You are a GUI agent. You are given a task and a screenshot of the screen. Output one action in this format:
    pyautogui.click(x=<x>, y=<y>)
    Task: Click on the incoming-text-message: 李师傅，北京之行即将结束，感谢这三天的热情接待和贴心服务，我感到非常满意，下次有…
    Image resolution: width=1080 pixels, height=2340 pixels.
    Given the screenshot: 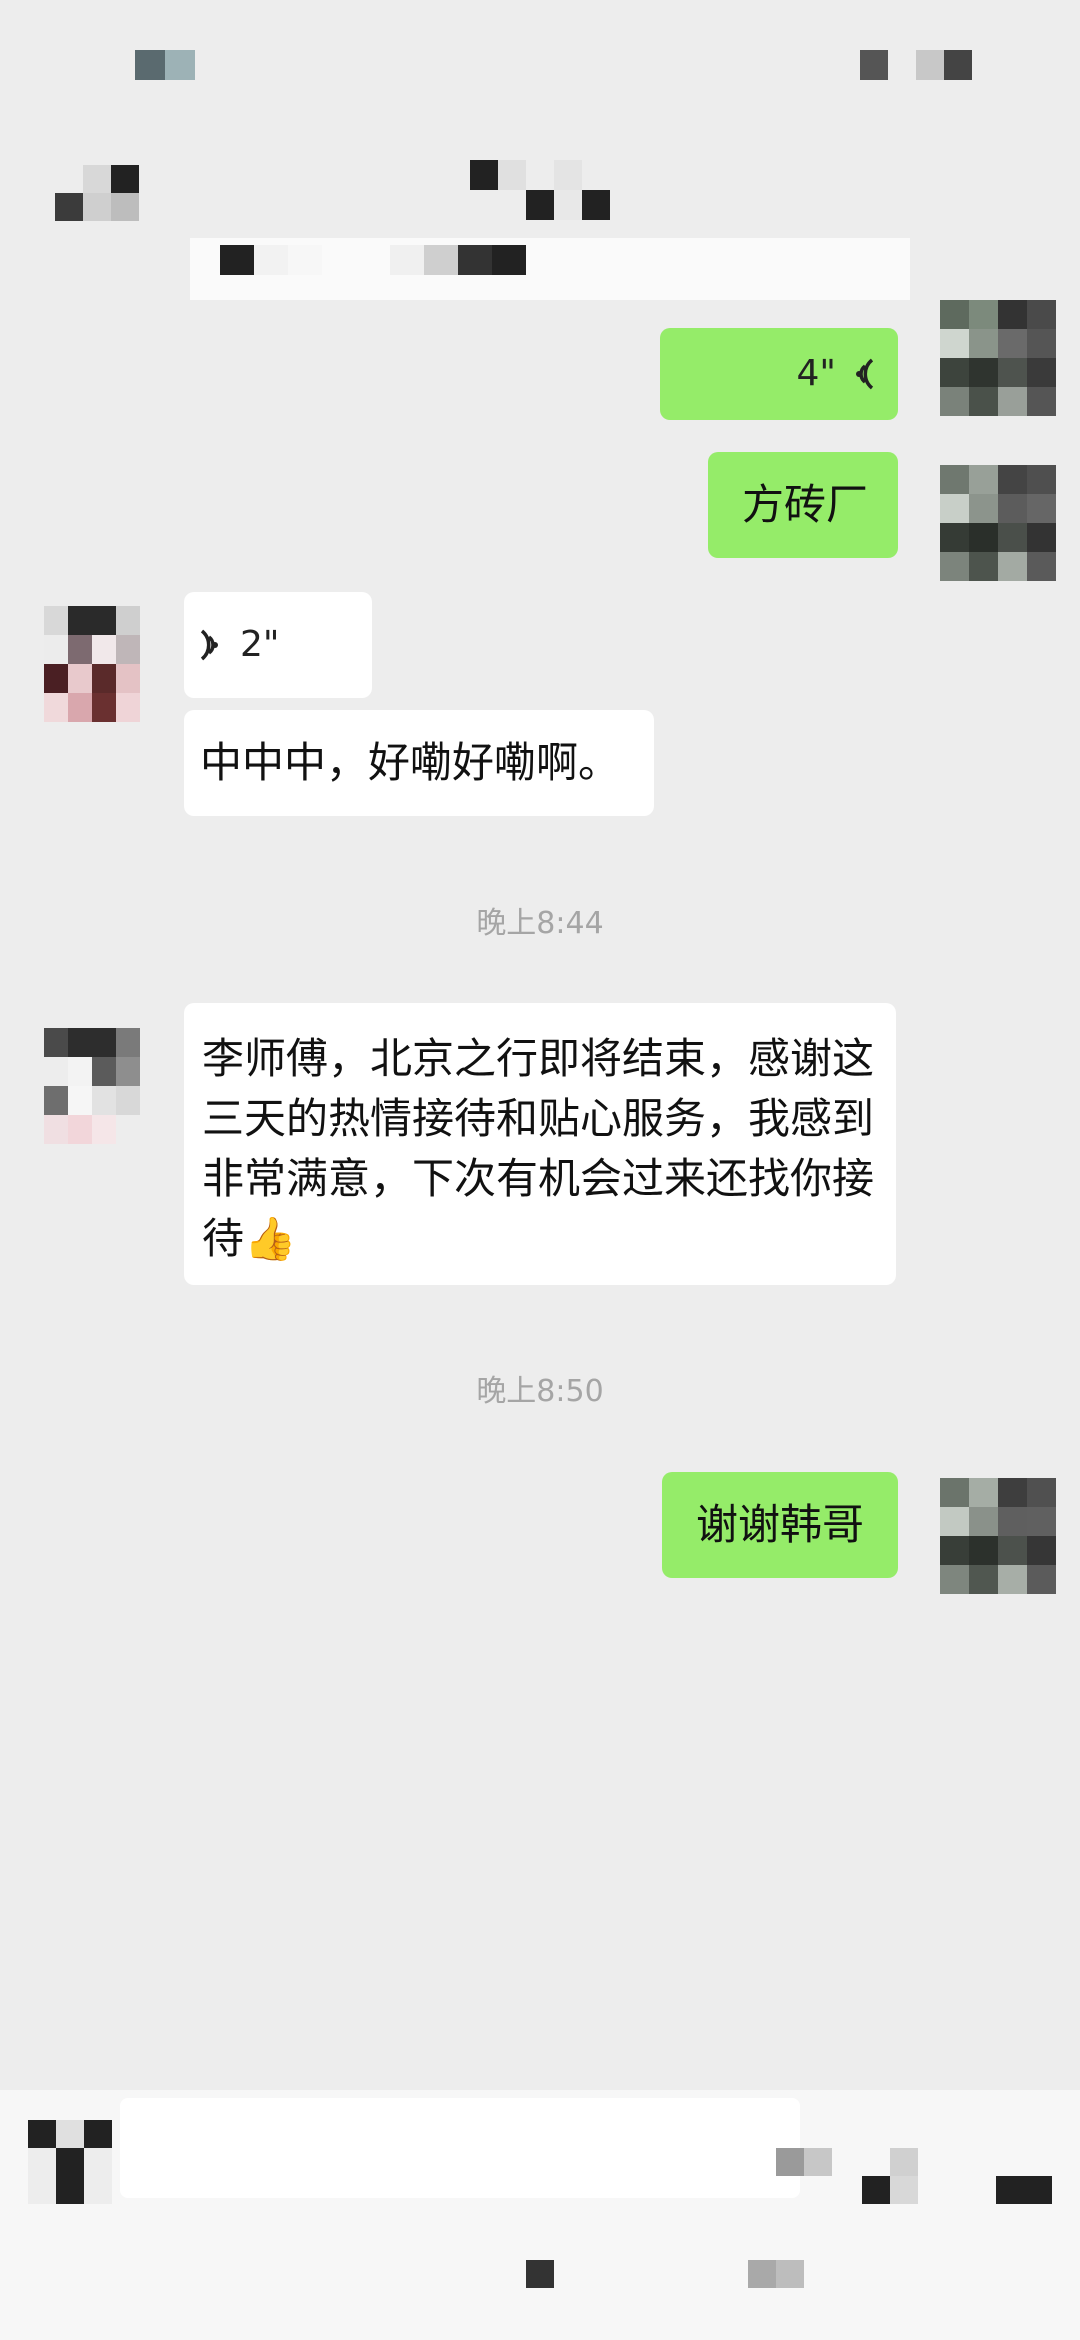 What is the action you would take?
    pyautogui.click(x=540, y=1144)
    